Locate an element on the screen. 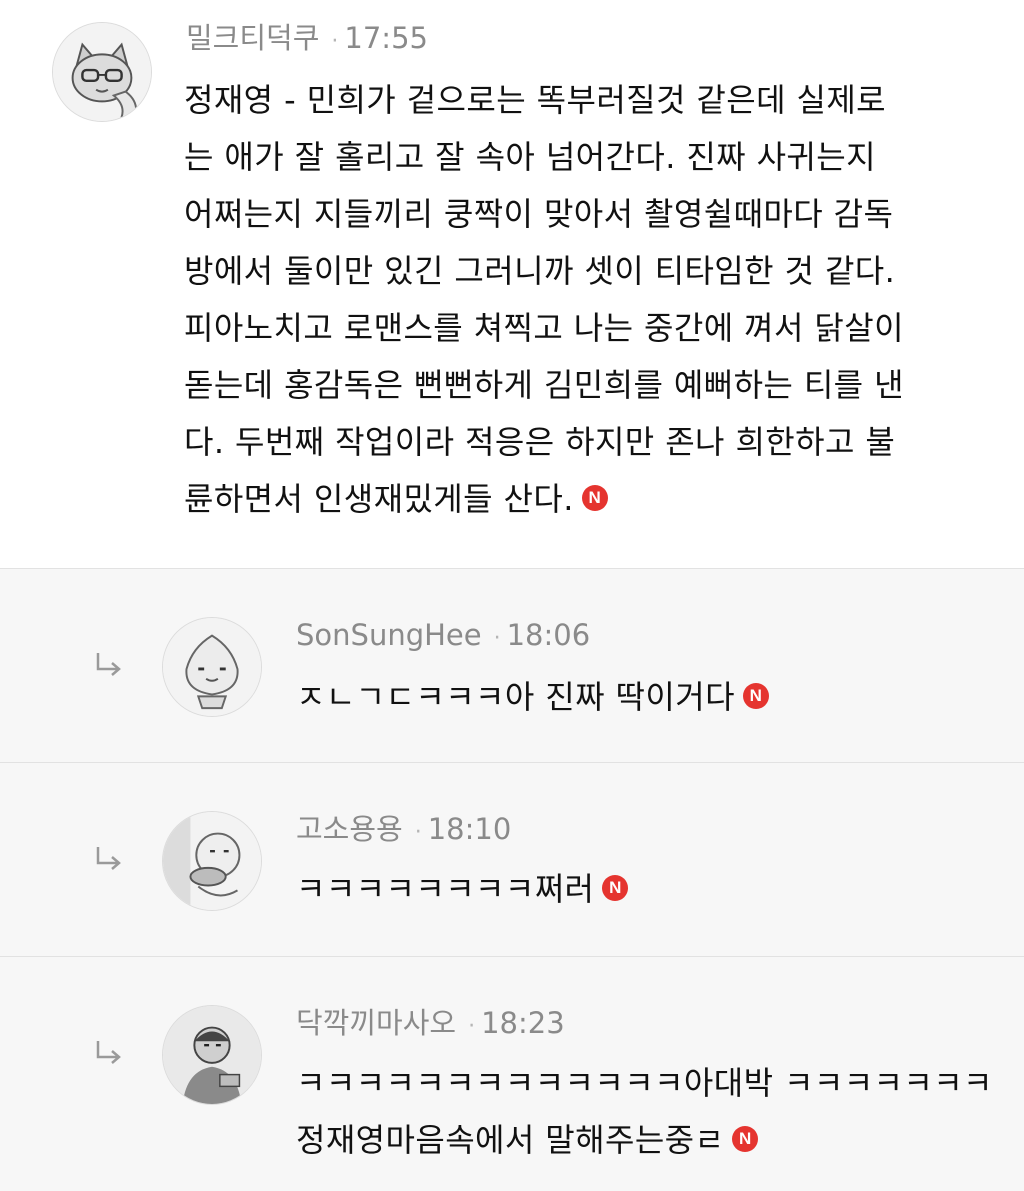 The image size is (1024, 1191). comment-line: 방에서 둘이만 있긴 그러니까 셋이 티타임한 것 같다. is located at coordinates (540, 271).